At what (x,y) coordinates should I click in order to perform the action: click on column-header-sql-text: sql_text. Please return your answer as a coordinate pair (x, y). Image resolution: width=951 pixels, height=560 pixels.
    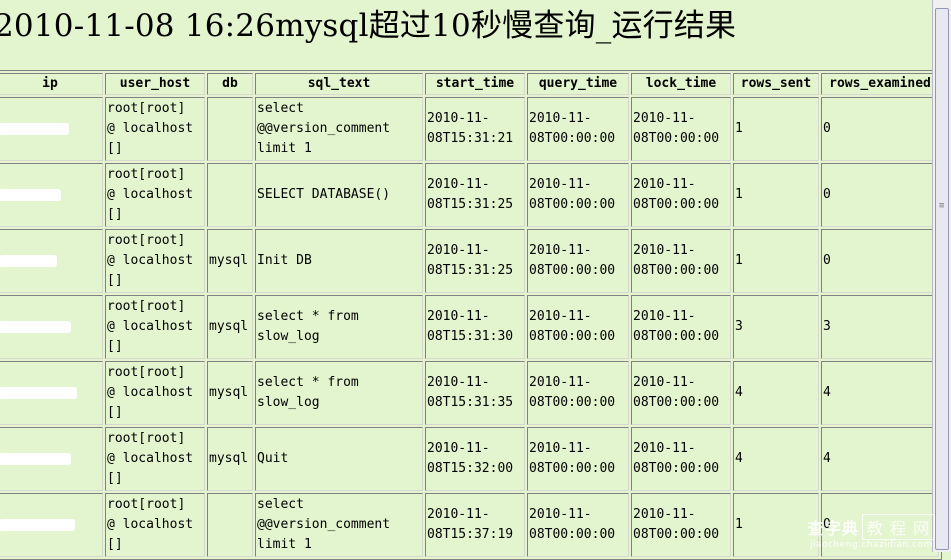
    Looking at the image, I should click on (339, 84).